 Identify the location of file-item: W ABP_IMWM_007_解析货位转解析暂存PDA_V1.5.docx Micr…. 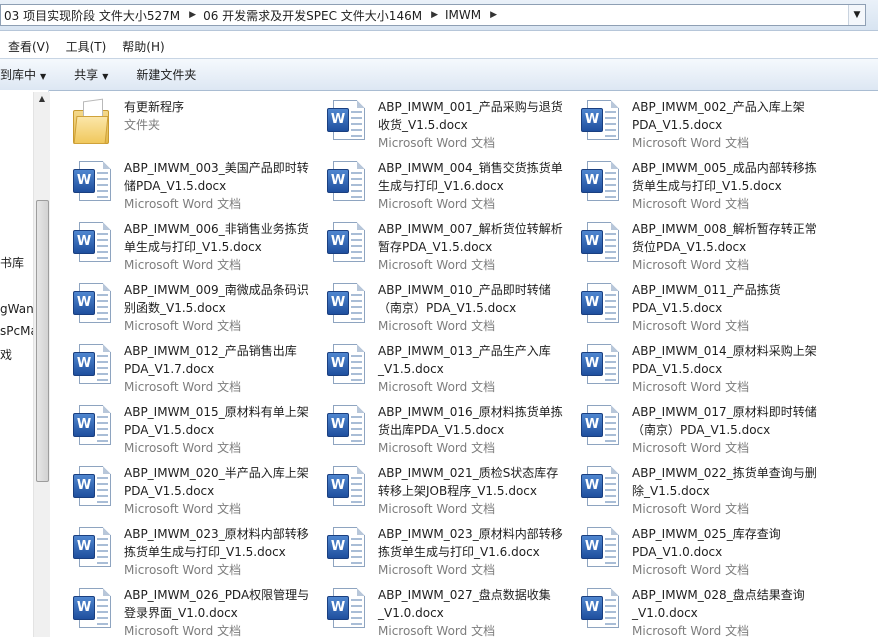
(433, 242).